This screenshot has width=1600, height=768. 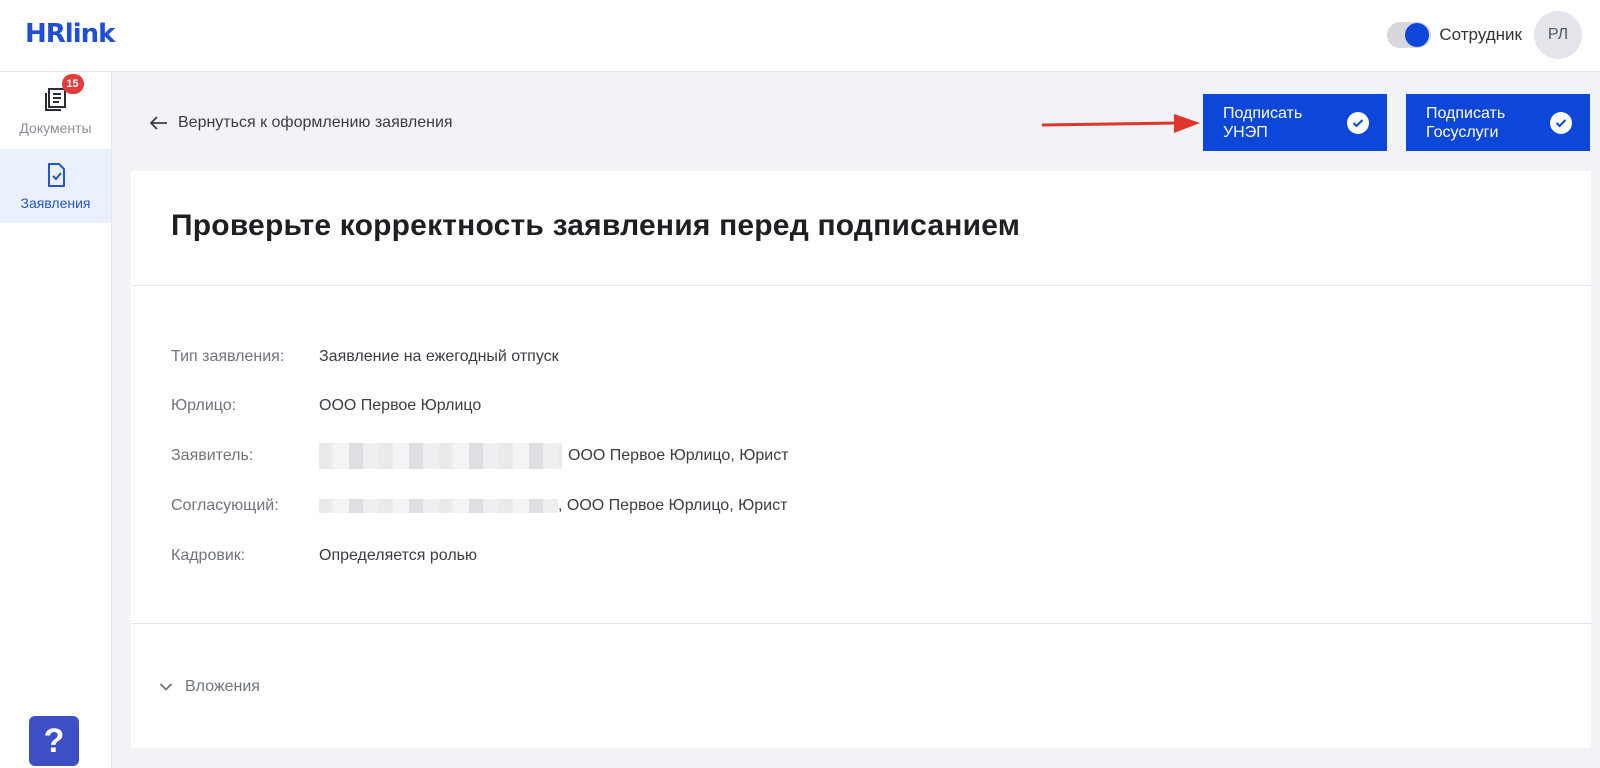 I want to click on attachments-label: Вложения, so click(x=222, y=686).